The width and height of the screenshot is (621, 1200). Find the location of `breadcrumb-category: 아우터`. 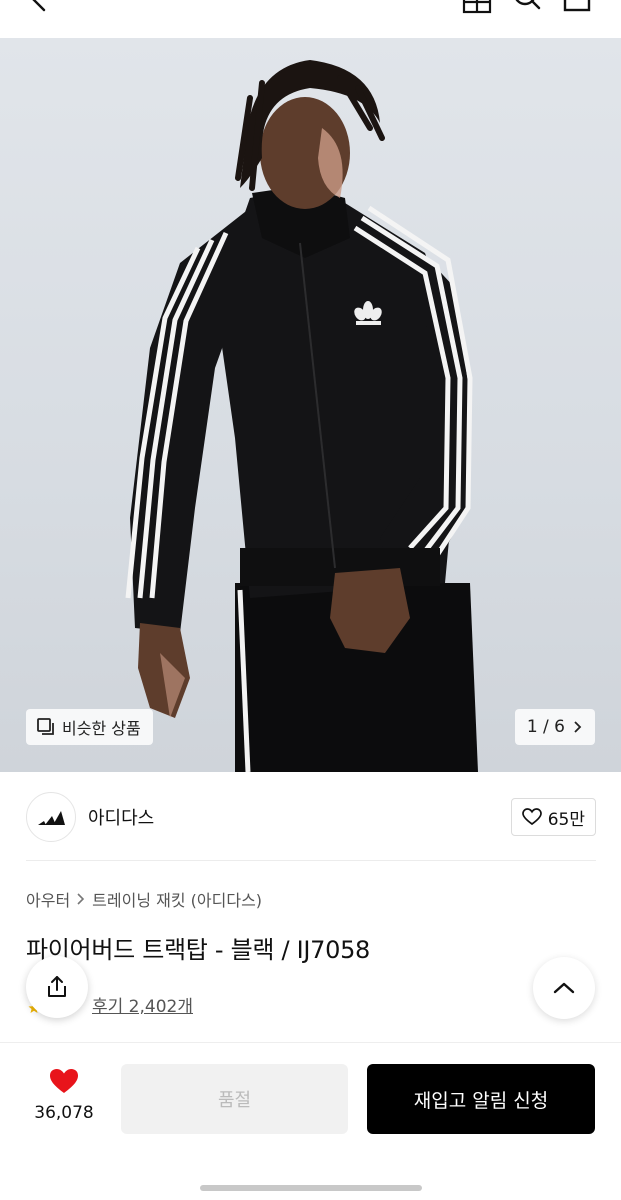

breadcrumb-category: 아우터 is located at coordinates (48, 899).